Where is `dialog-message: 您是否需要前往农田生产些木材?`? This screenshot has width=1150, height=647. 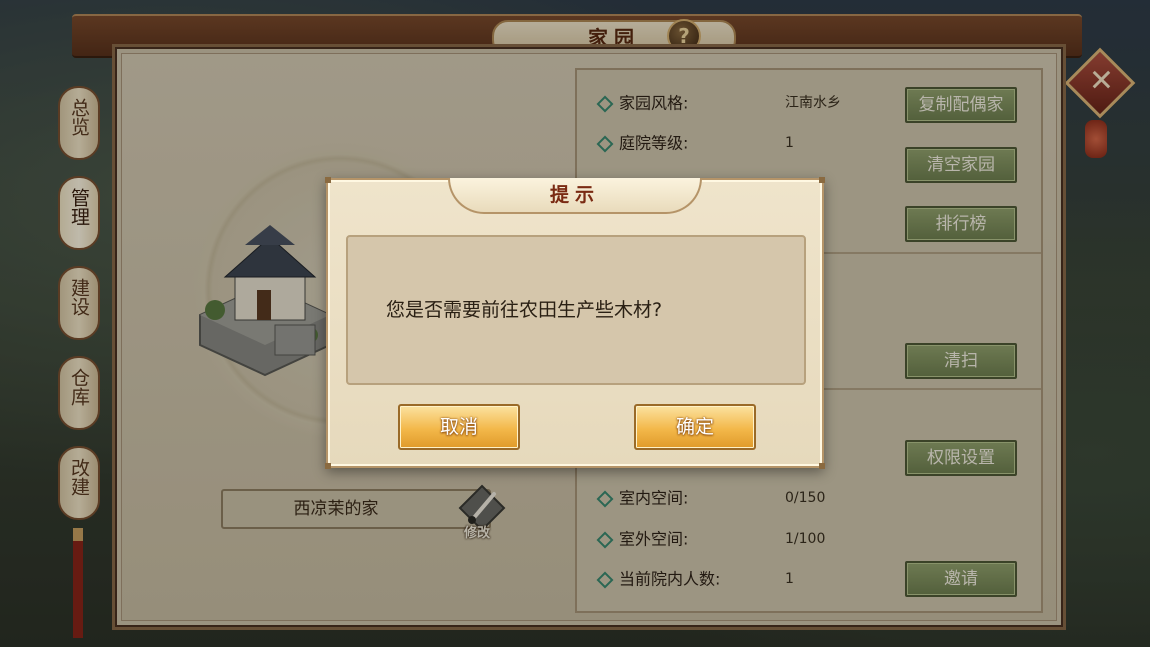
dialog-message: 您是否需要前往农田生产些木材? is located at coordinates (524, 310).